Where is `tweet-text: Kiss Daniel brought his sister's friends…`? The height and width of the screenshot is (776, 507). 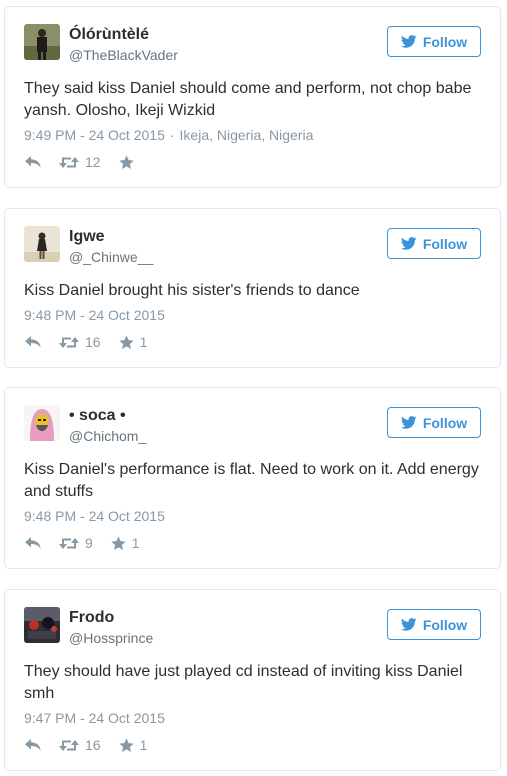
tweet-text: Kiss Daniel brought his sister's friends… is located at coordinates (192, 290).